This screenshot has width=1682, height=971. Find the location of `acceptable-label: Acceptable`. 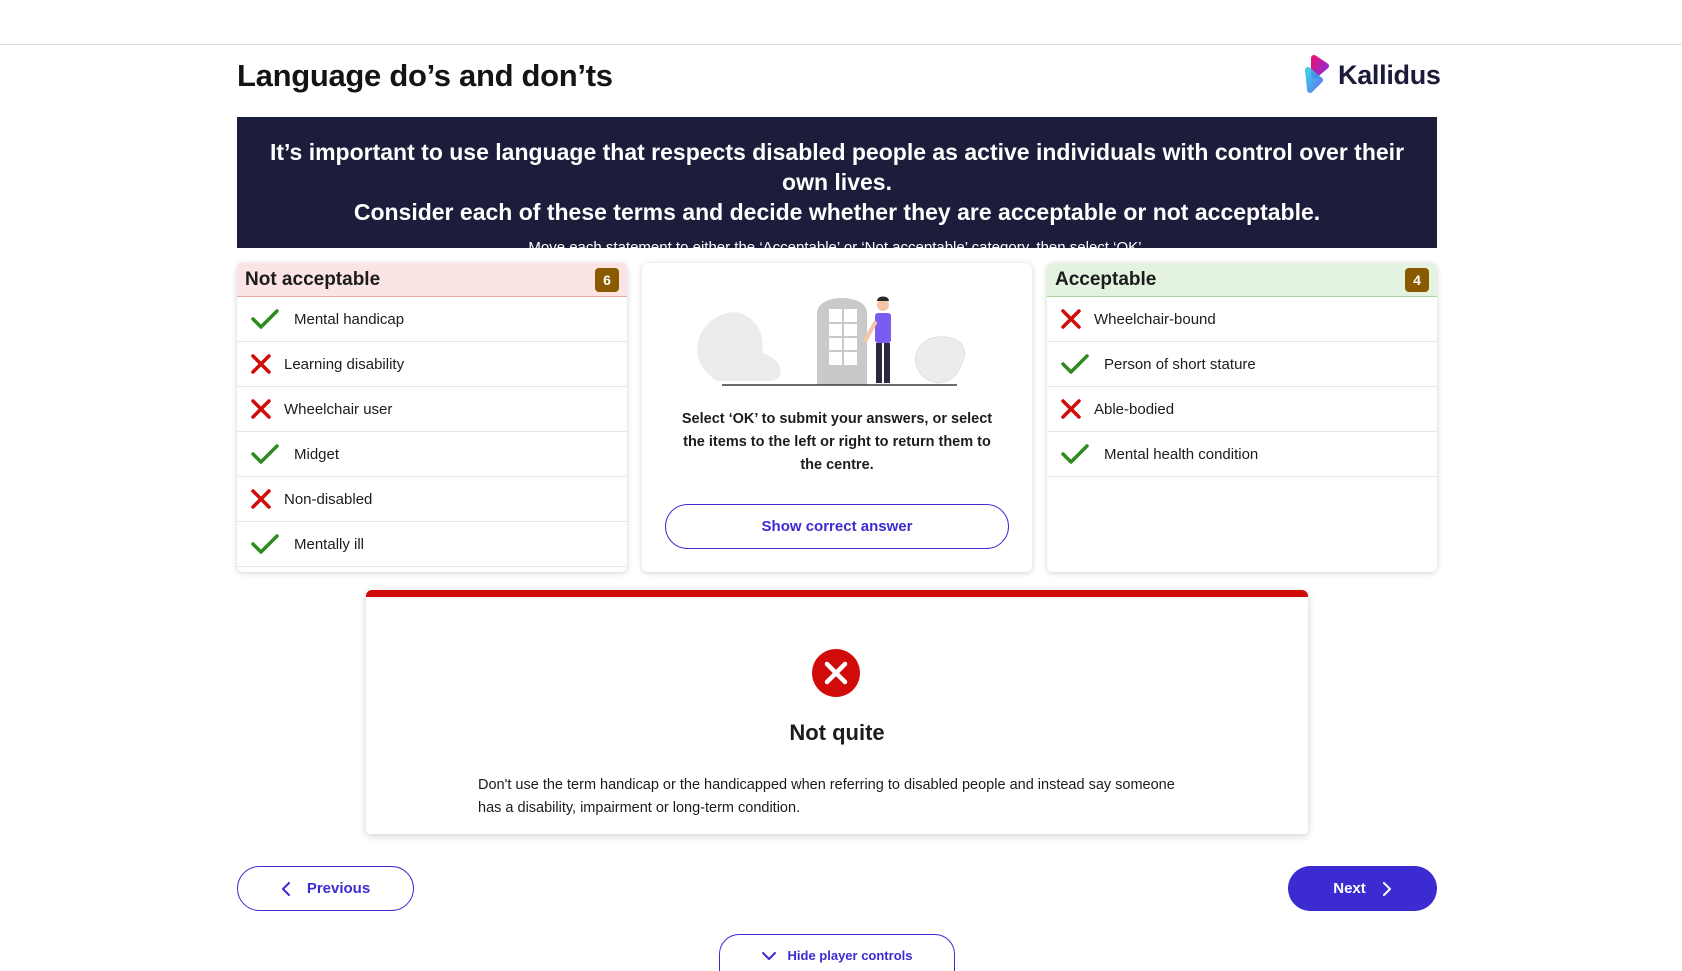

acceptable-label: Acceptable is located at coordinates (1106, 279).